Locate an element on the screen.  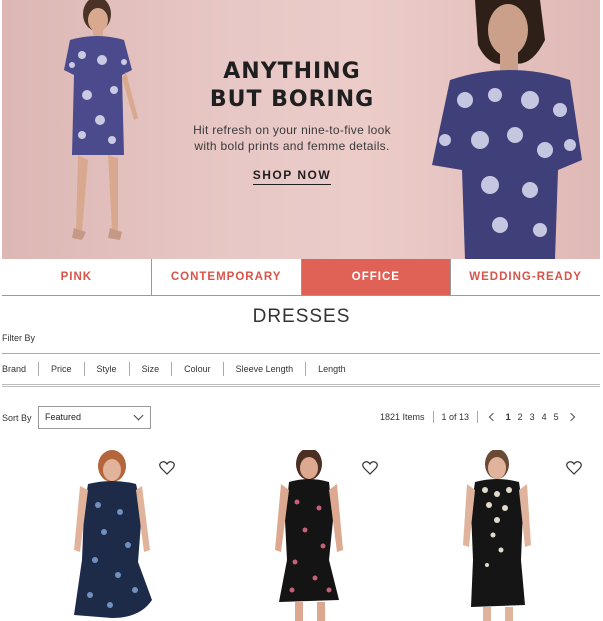
filter-brand: Brand is located at coordinates (21, 369).